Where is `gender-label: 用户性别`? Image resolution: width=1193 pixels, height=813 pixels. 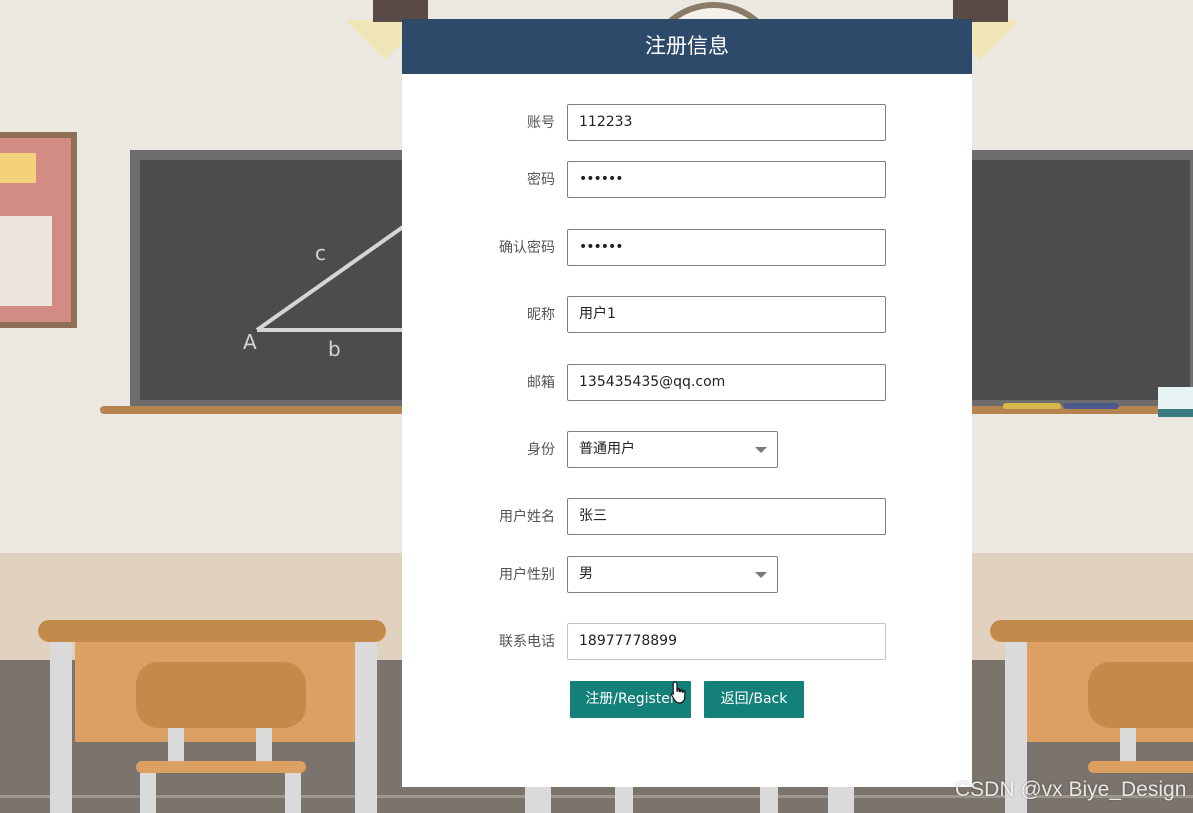 gender-label: 用户性别 is located at coordinates (527, 575).